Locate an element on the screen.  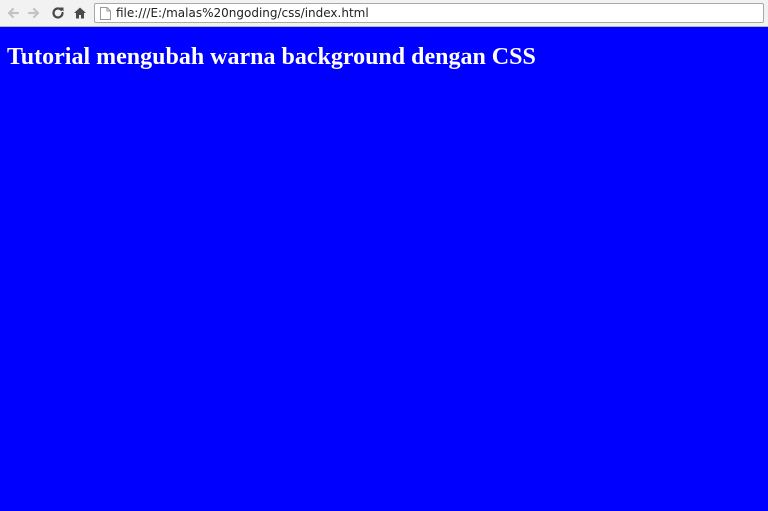
home-icon is located at coordinates (80, 13).